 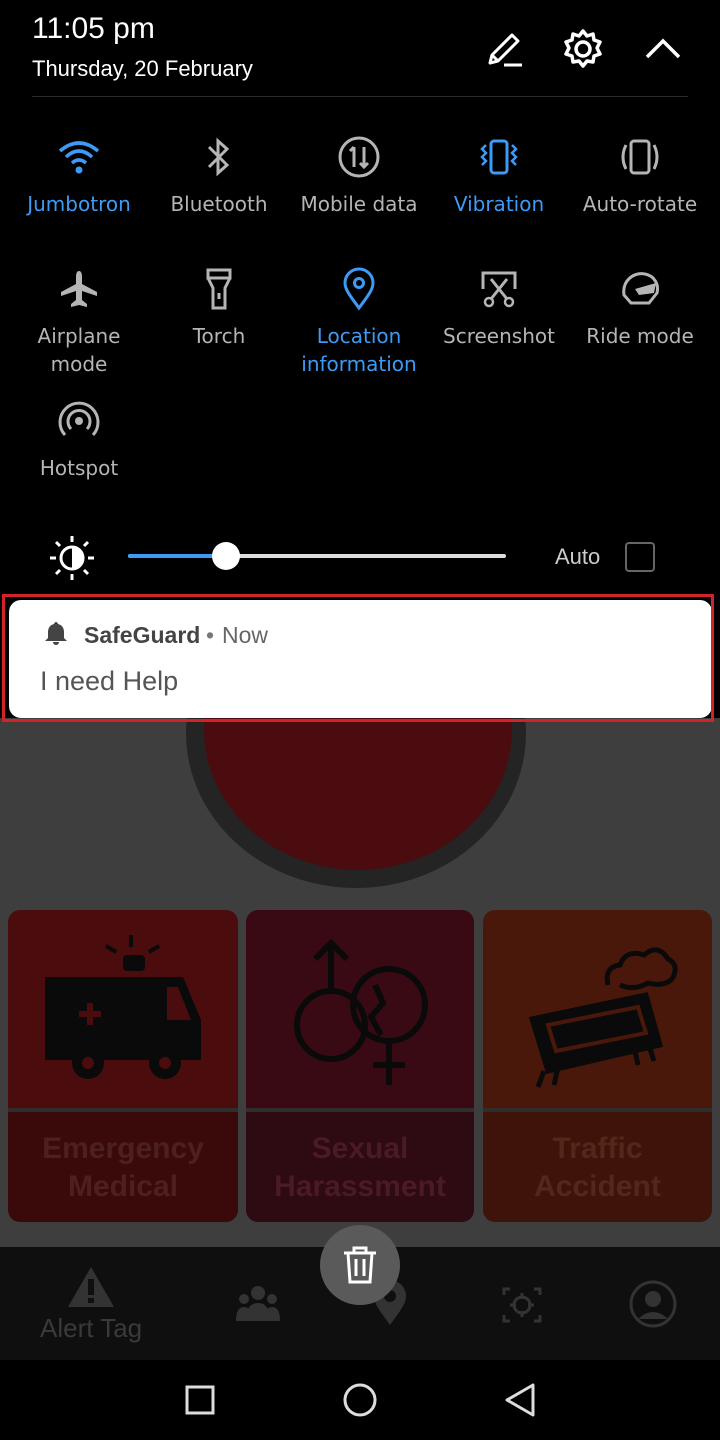 I want to click on tile-auto-rotate: Auto-rotate, so click(x=640, y=175).